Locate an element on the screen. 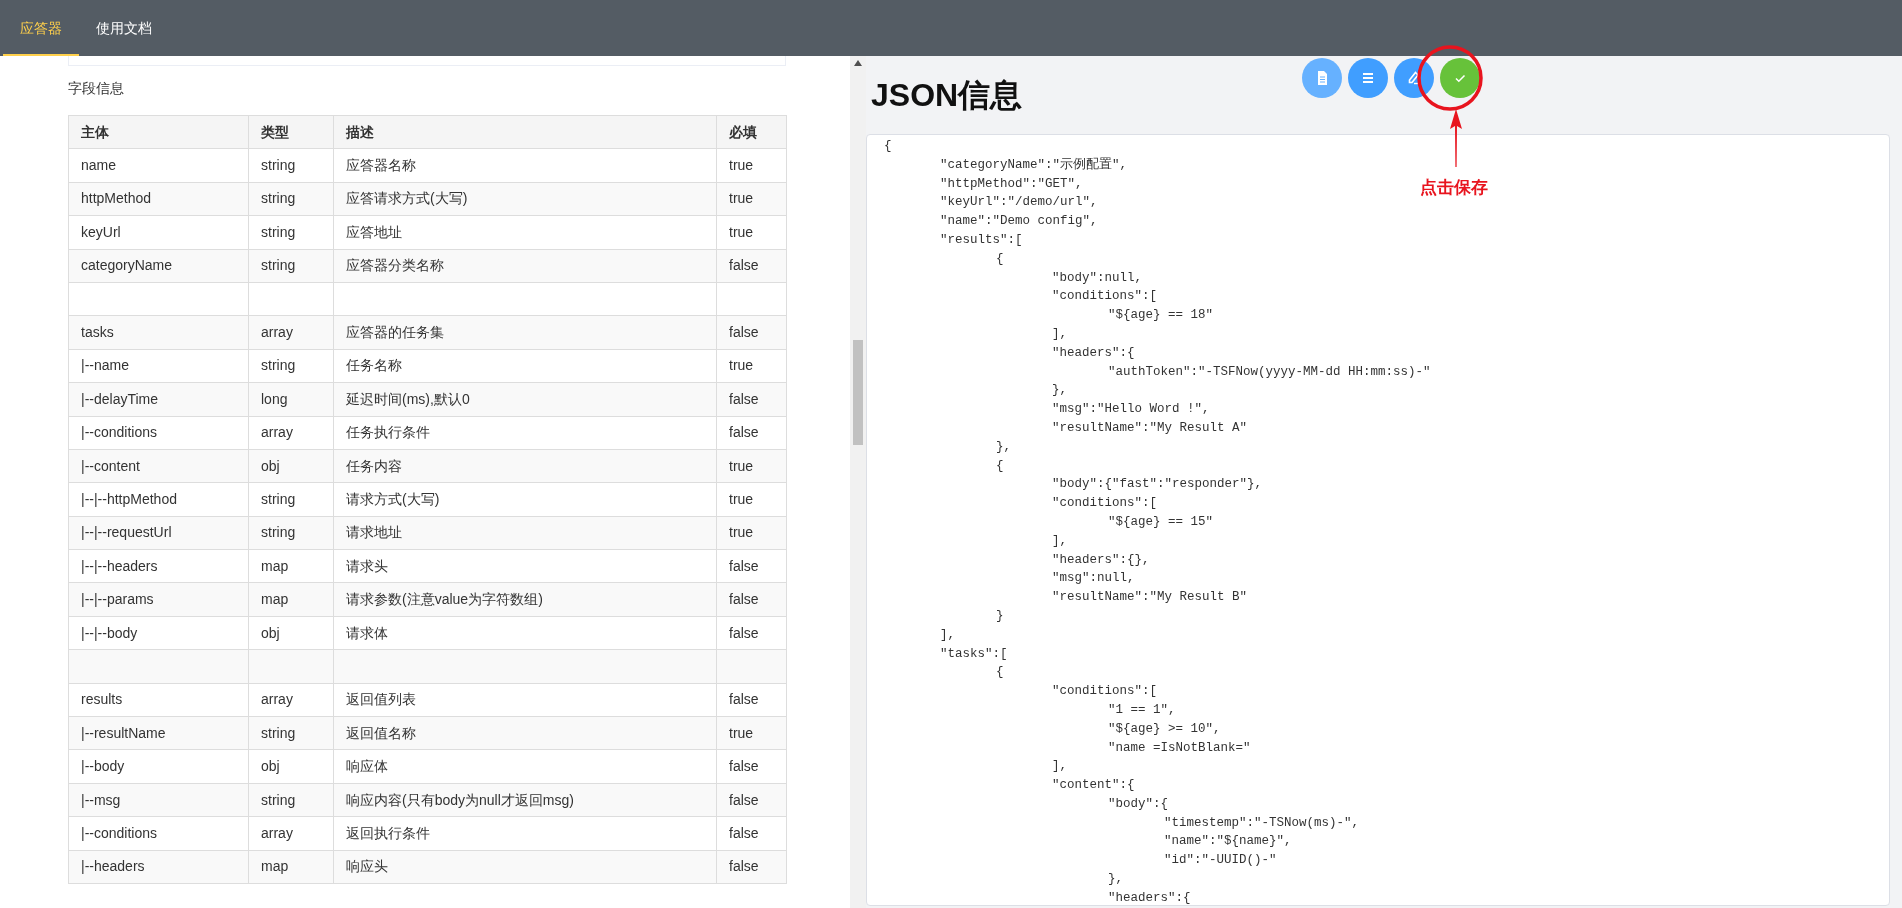  table-cell: |--content is located at coordinates (158, 466).